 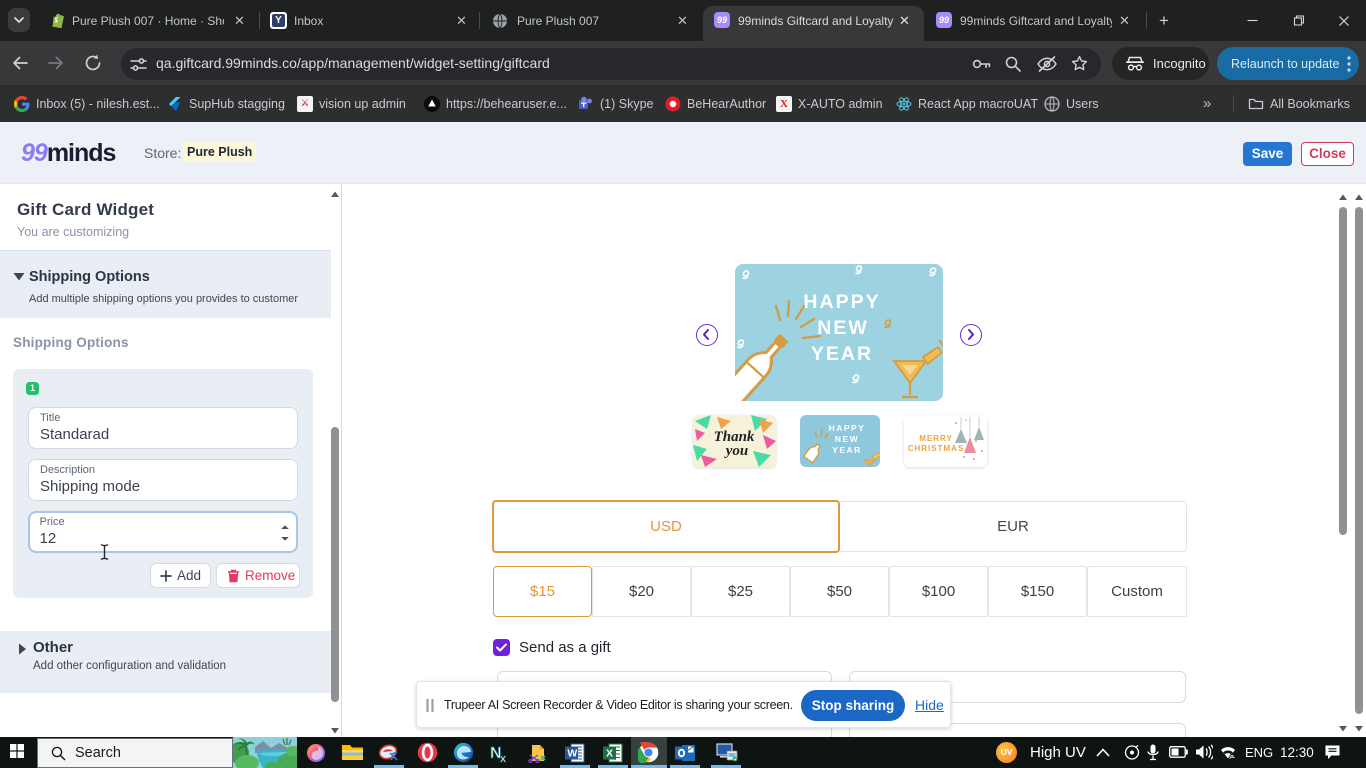 What do you see at coordinates (572, 754) in the screenshot?
I see `svg-text: W` at bounding box center [572, 754].